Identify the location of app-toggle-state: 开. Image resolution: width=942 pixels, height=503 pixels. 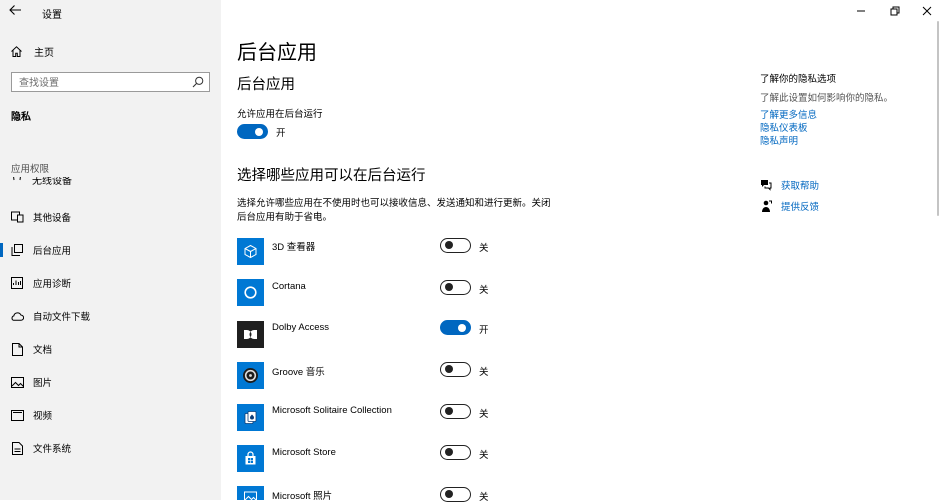
(484, 330).